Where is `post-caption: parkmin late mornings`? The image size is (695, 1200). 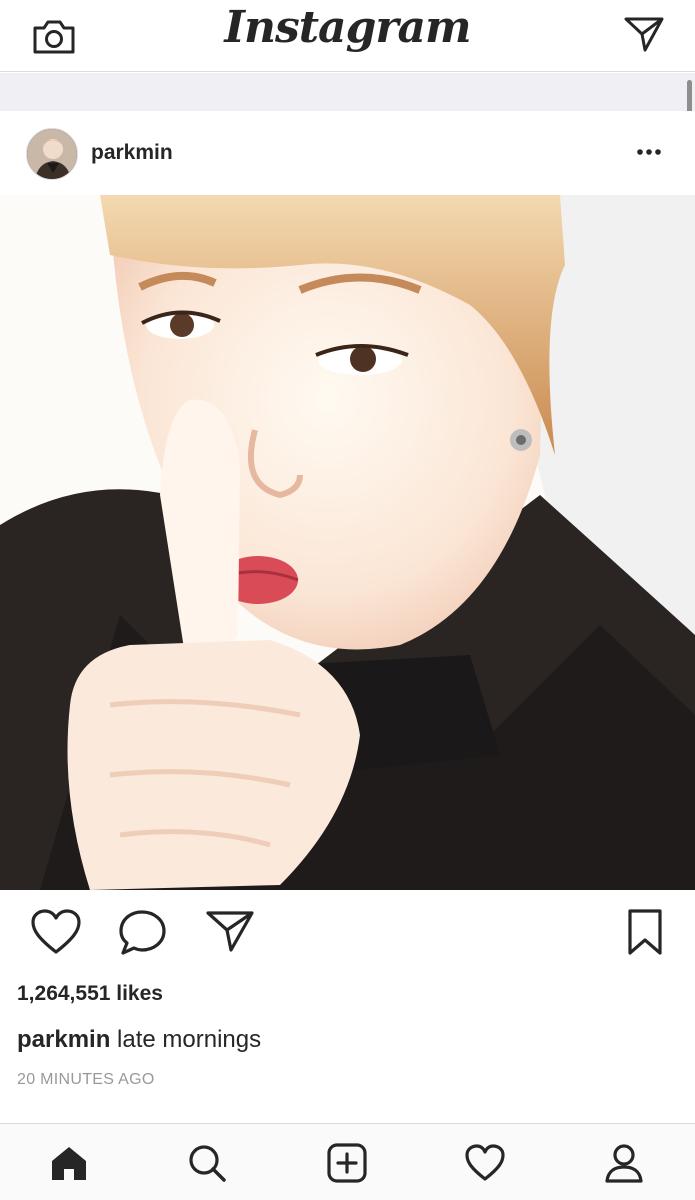
post-caption: parkmin late mornings is located at coordinates (139, 1040).